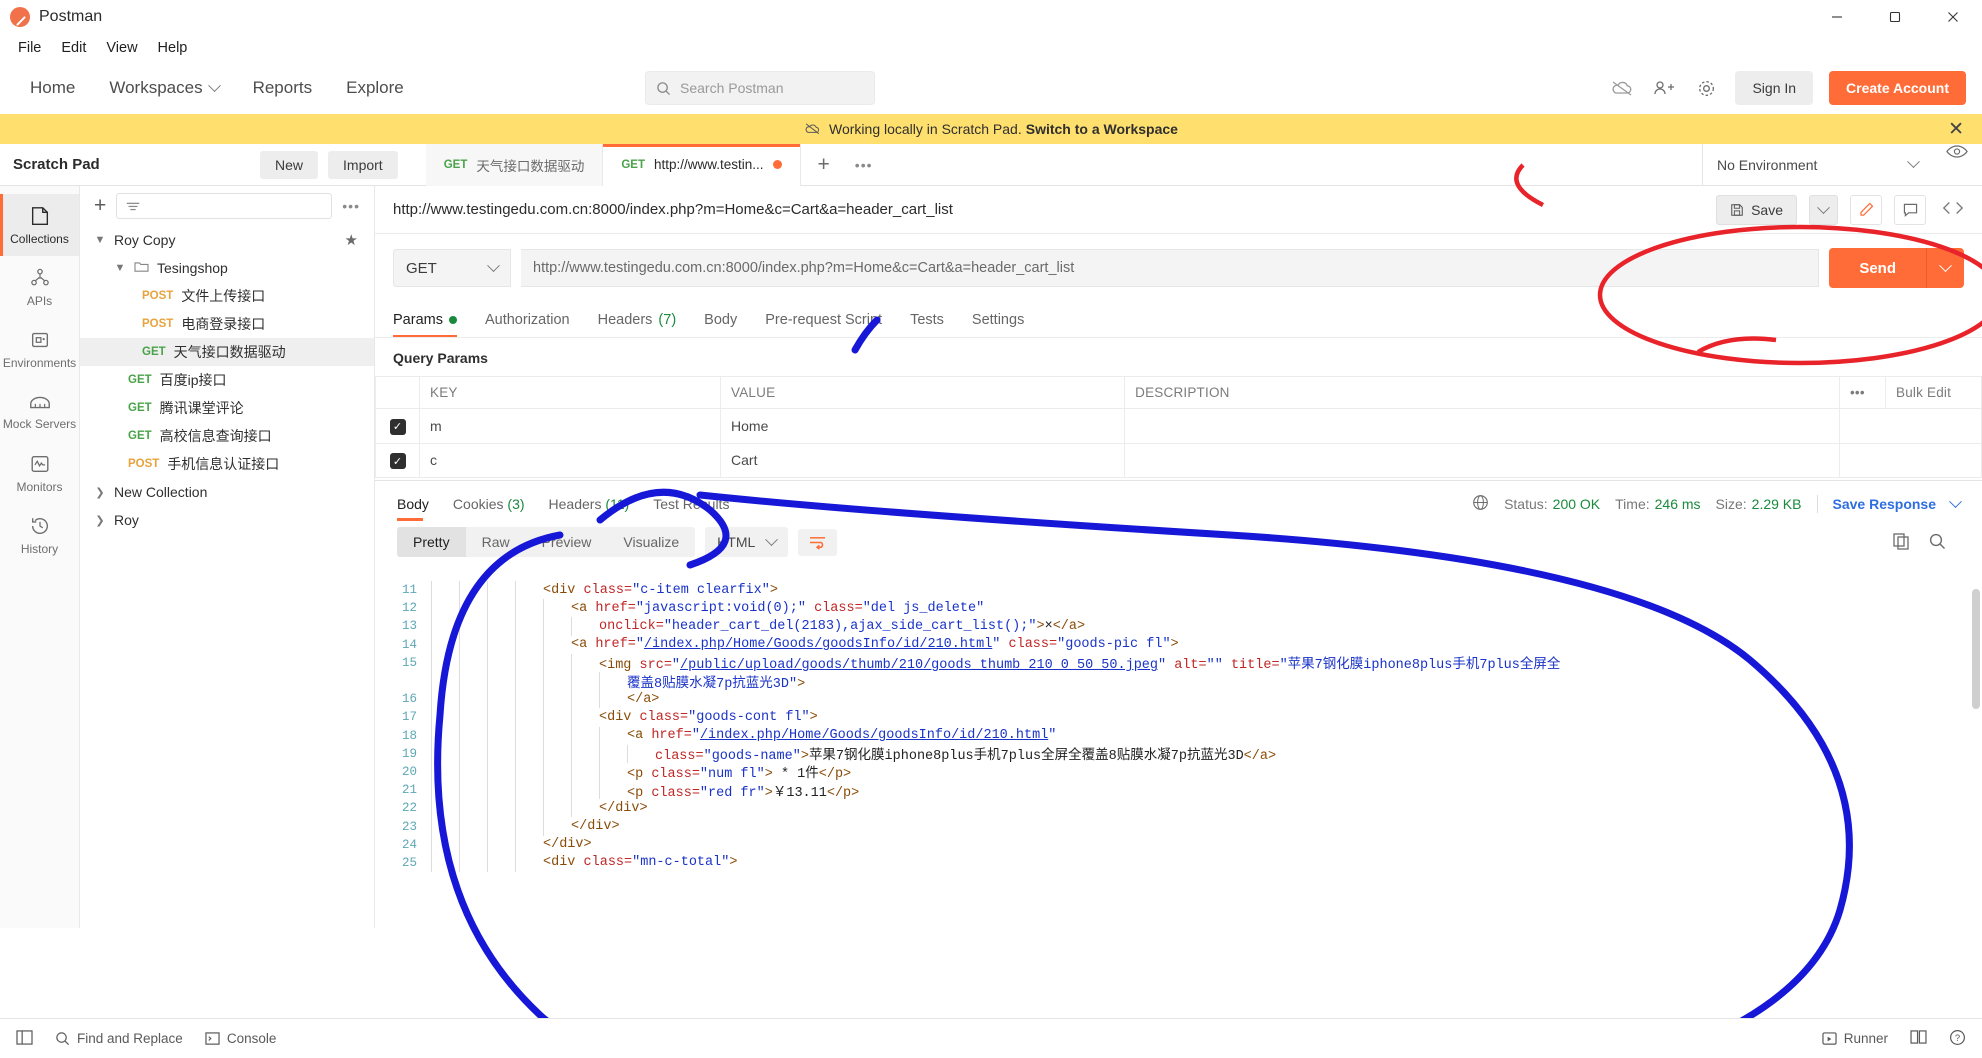  I want to click on sidebar-item-environments: Environments, so click(39, 349).